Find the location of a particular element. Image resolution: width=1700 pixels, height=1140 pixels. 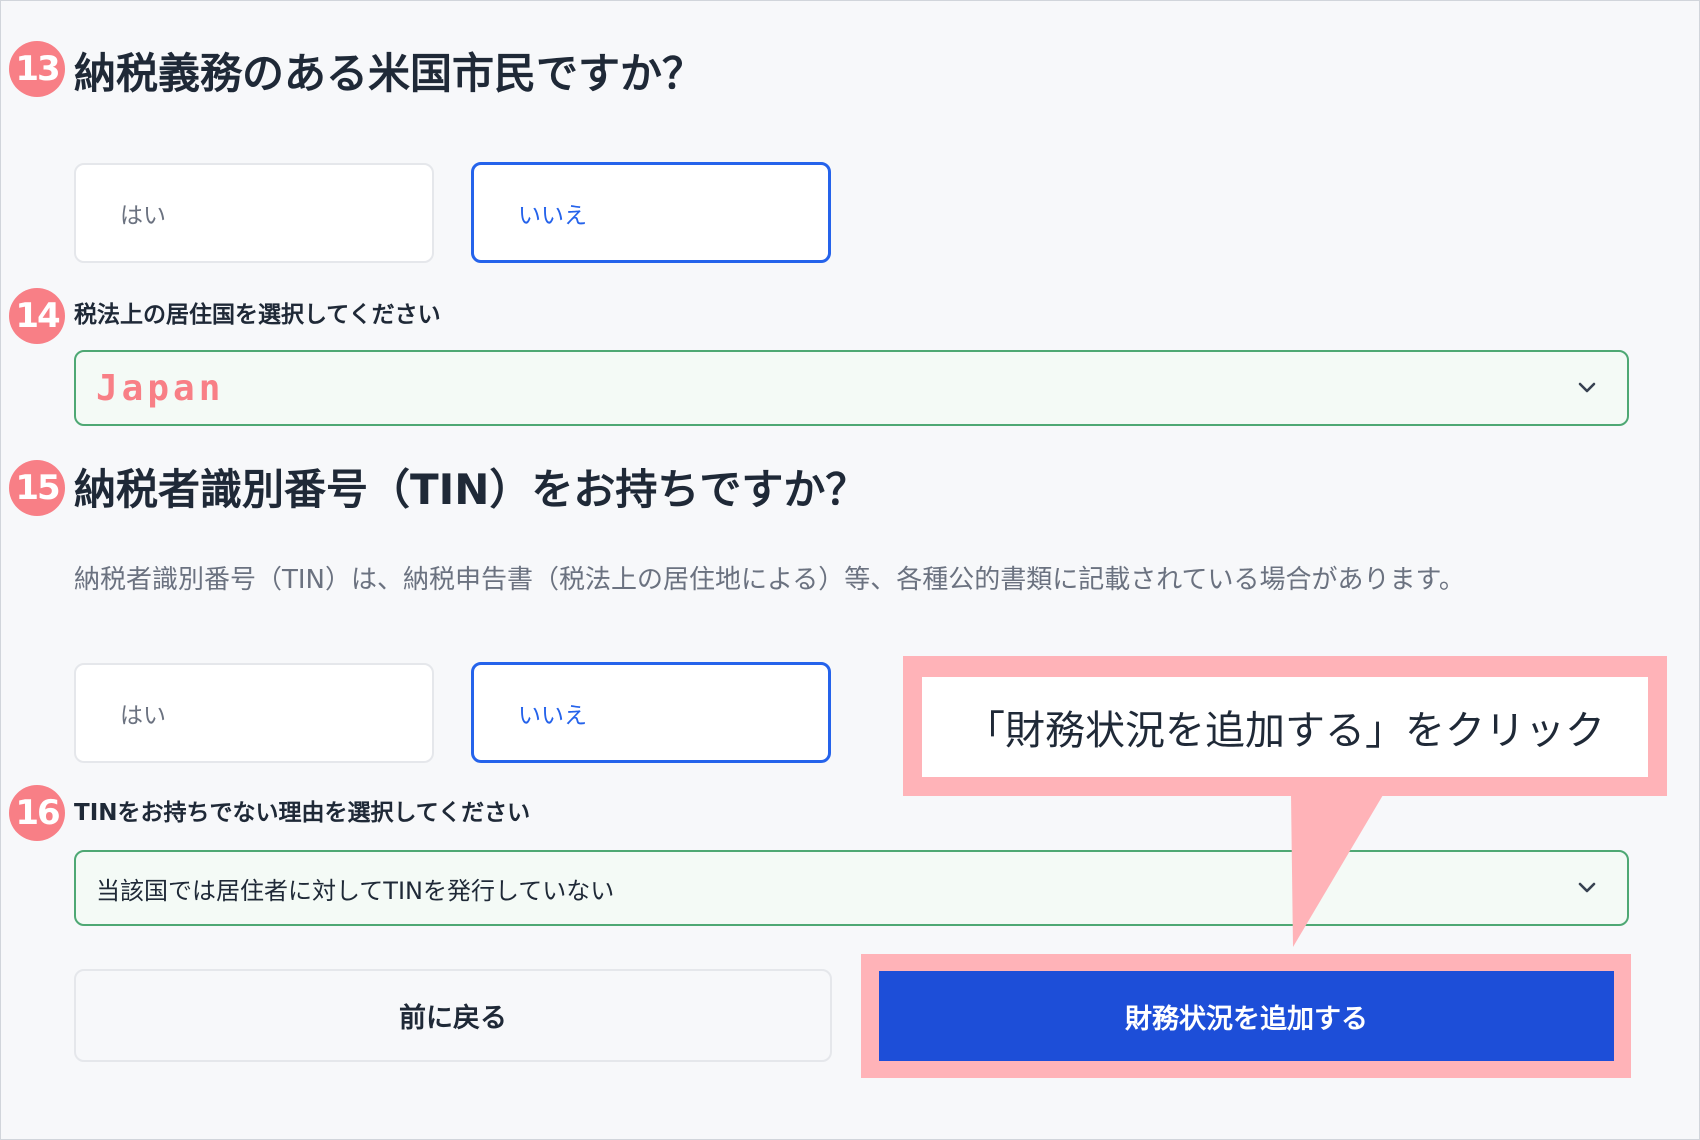

us-citizen-option-yes: はい is located at coordinates (254, 213).